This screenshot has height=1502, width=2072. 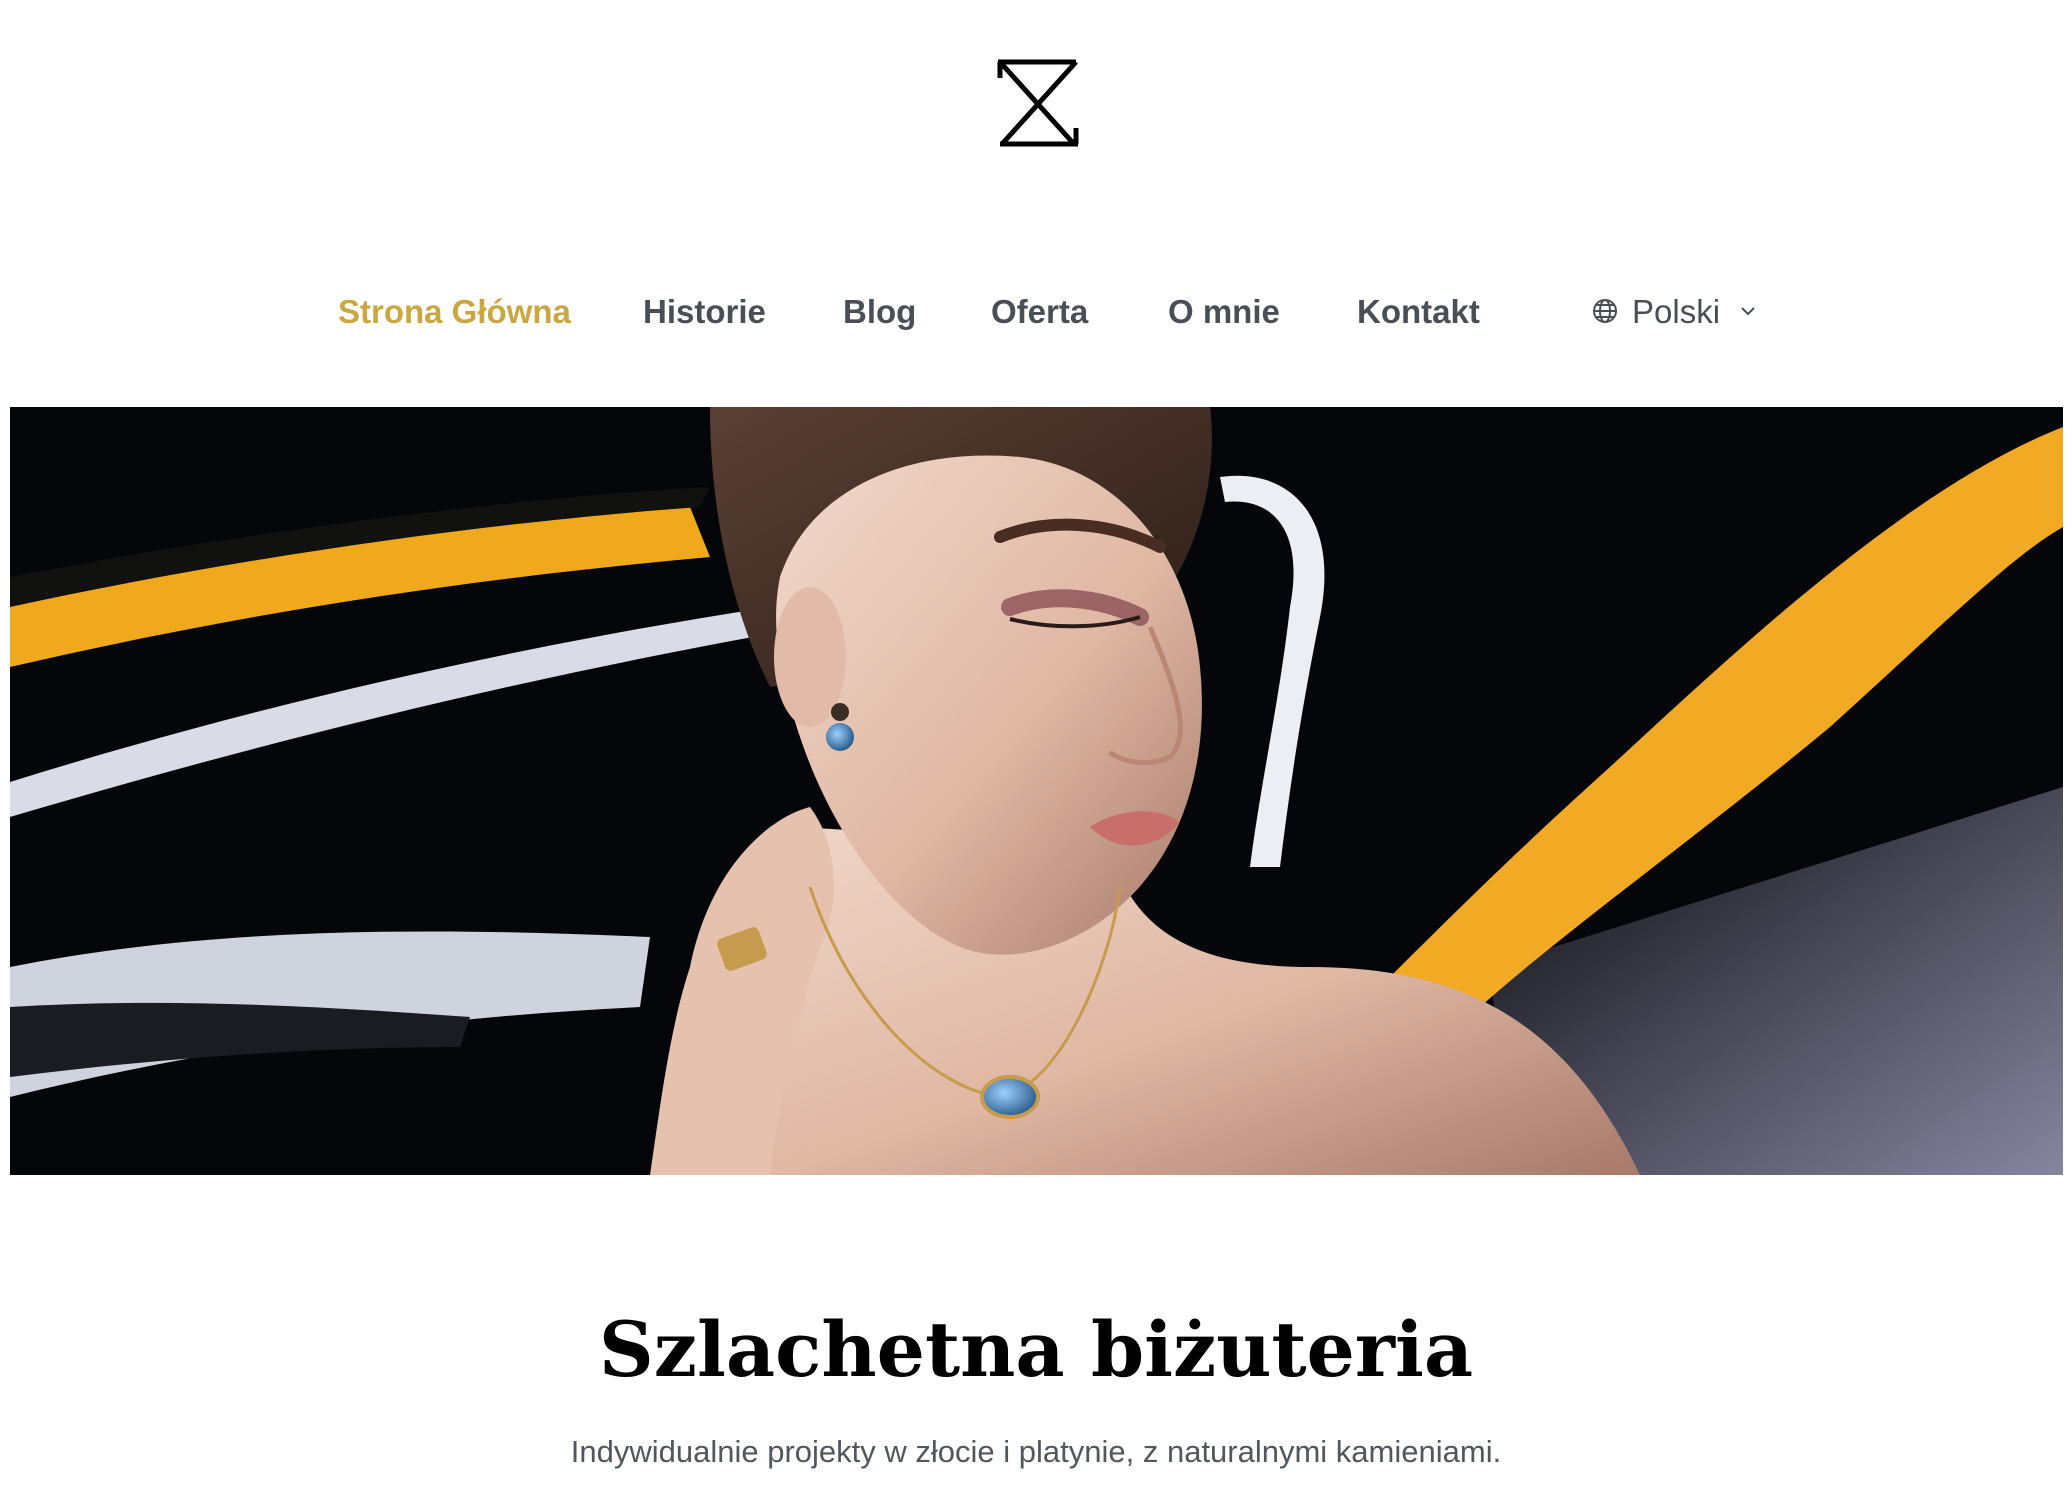 What do you see at coordinates (704, 312) in the screenshot?
I see `nav-item-stories: Historie` at bounding box center [704, 312].